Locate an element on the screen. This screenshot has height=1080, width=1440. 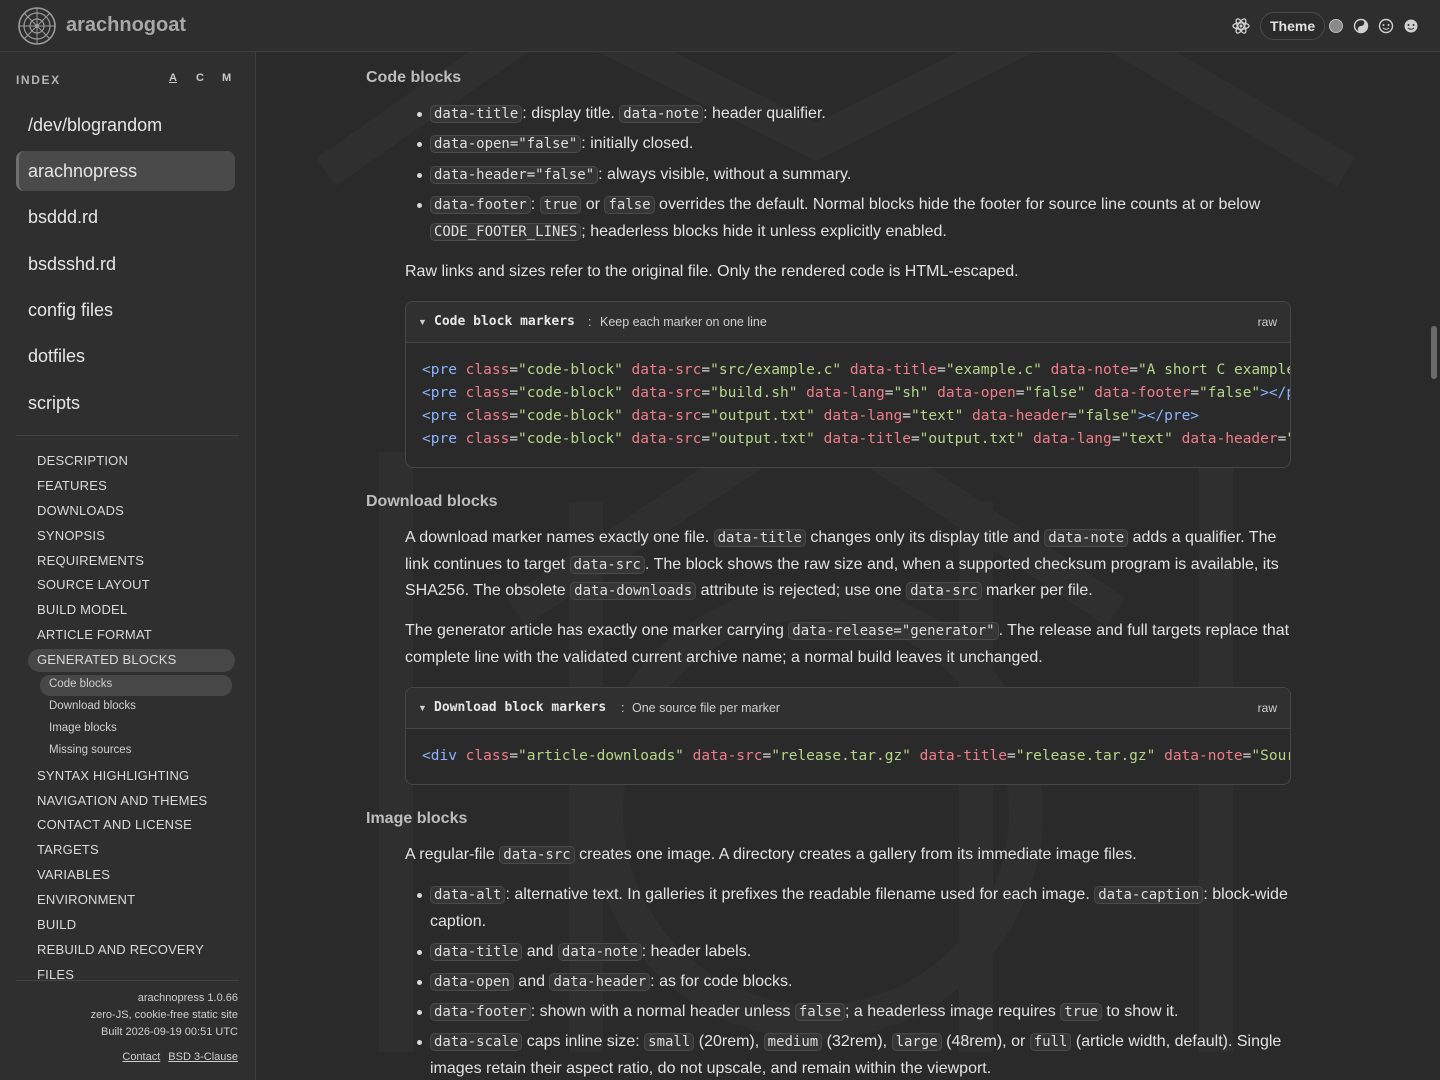
code-token: "text" is located at coordinates (941, 416).